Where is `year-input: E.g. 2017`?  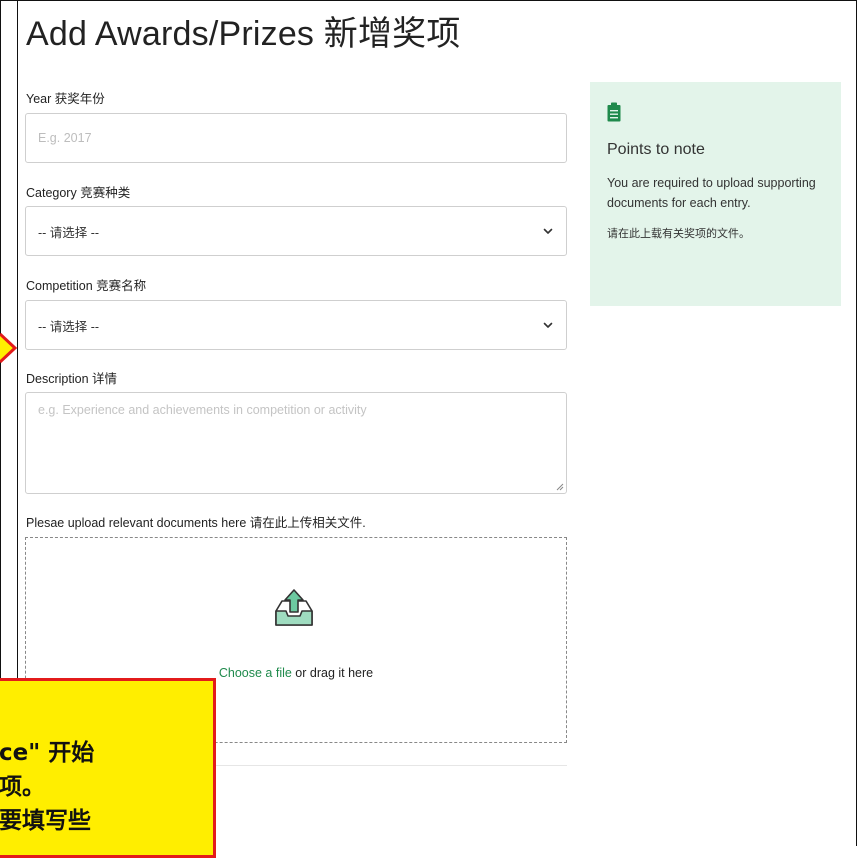
year-input: E.g. 2017 is located at coordinates (296, 138).